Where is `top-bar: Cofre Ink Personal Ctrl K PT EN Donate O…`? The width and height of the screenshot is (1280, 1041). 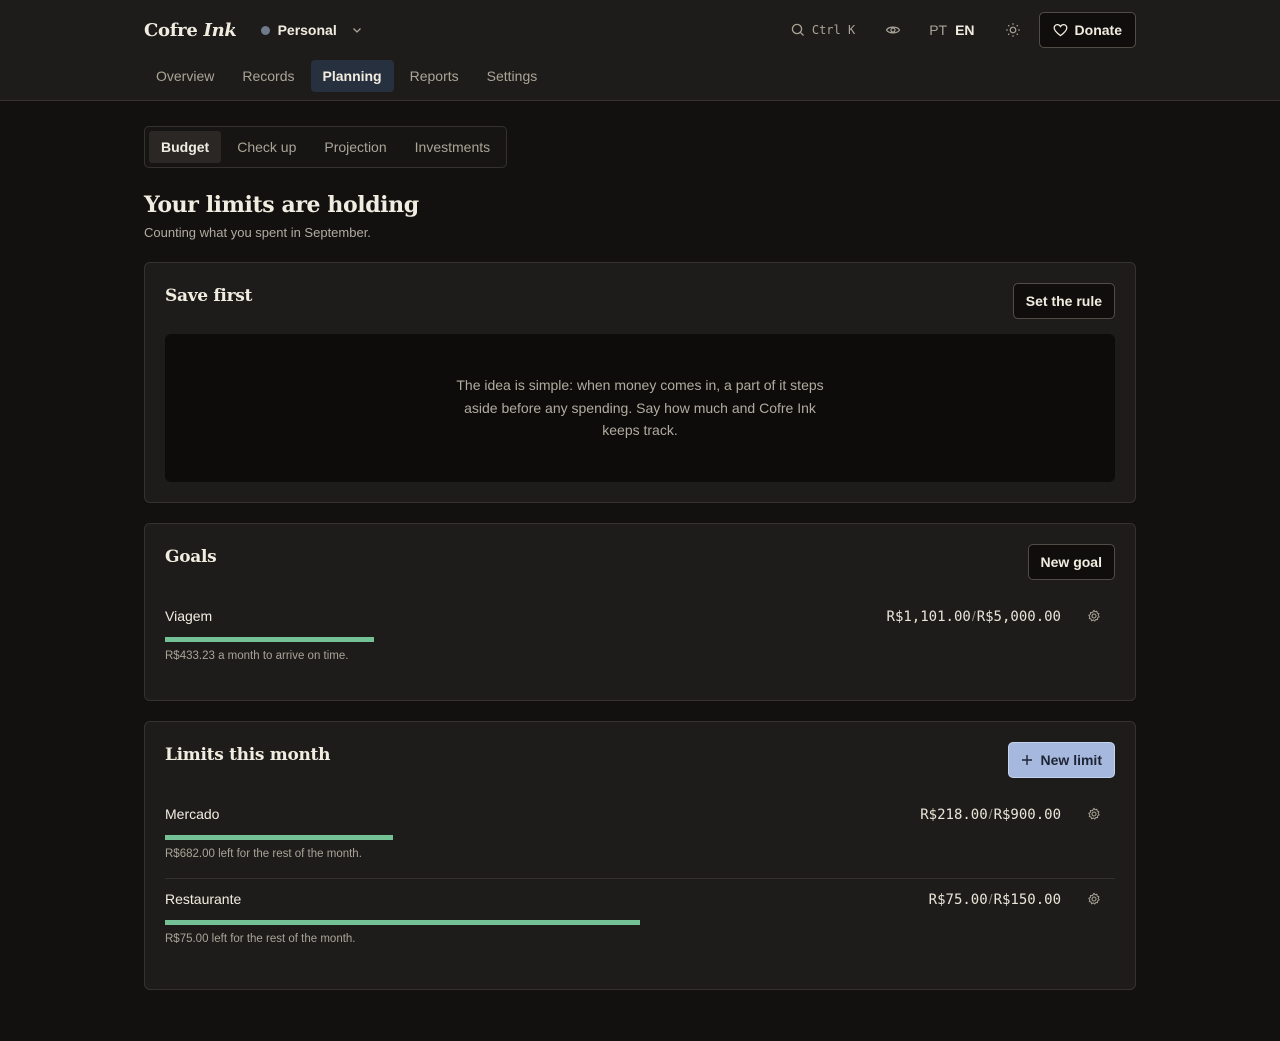
top-bar: Cofre Ink Personal Ctrl K PT EN Donate O… is located at coordinates (640, 50).